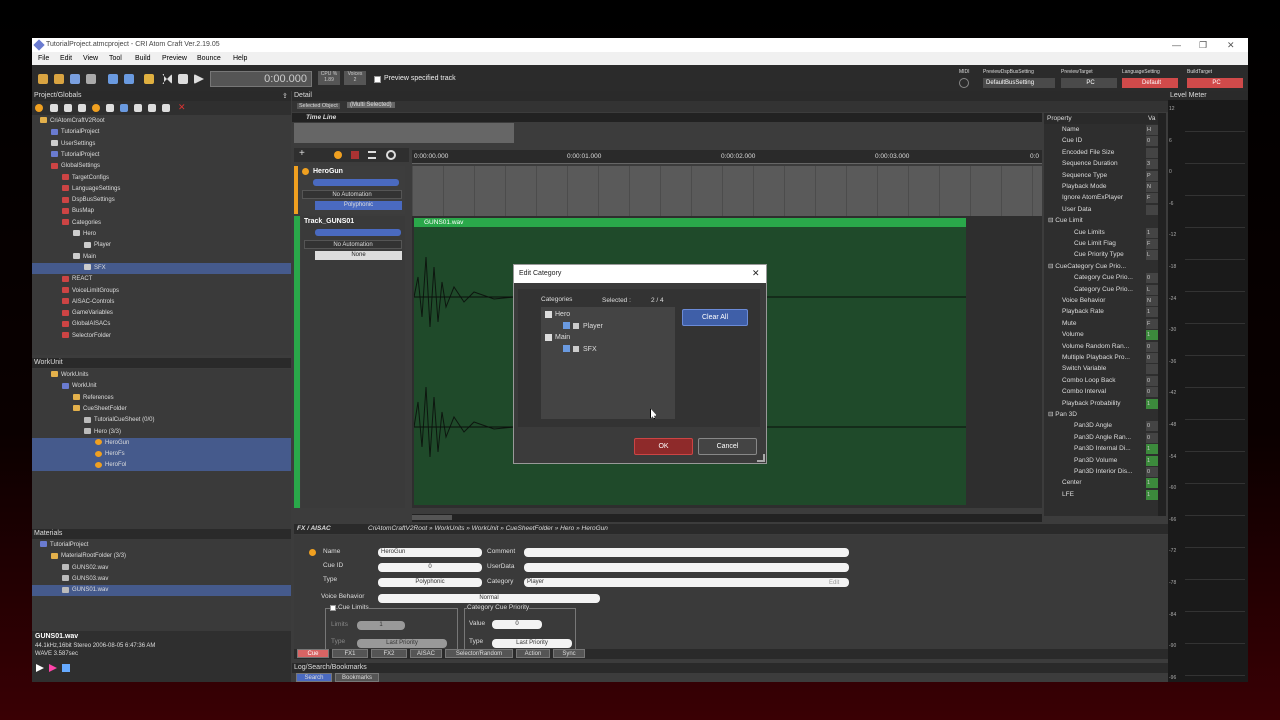  Describe the element at coordinates (90, 58) in the screenshot. I see `menu-view: View` at that location.